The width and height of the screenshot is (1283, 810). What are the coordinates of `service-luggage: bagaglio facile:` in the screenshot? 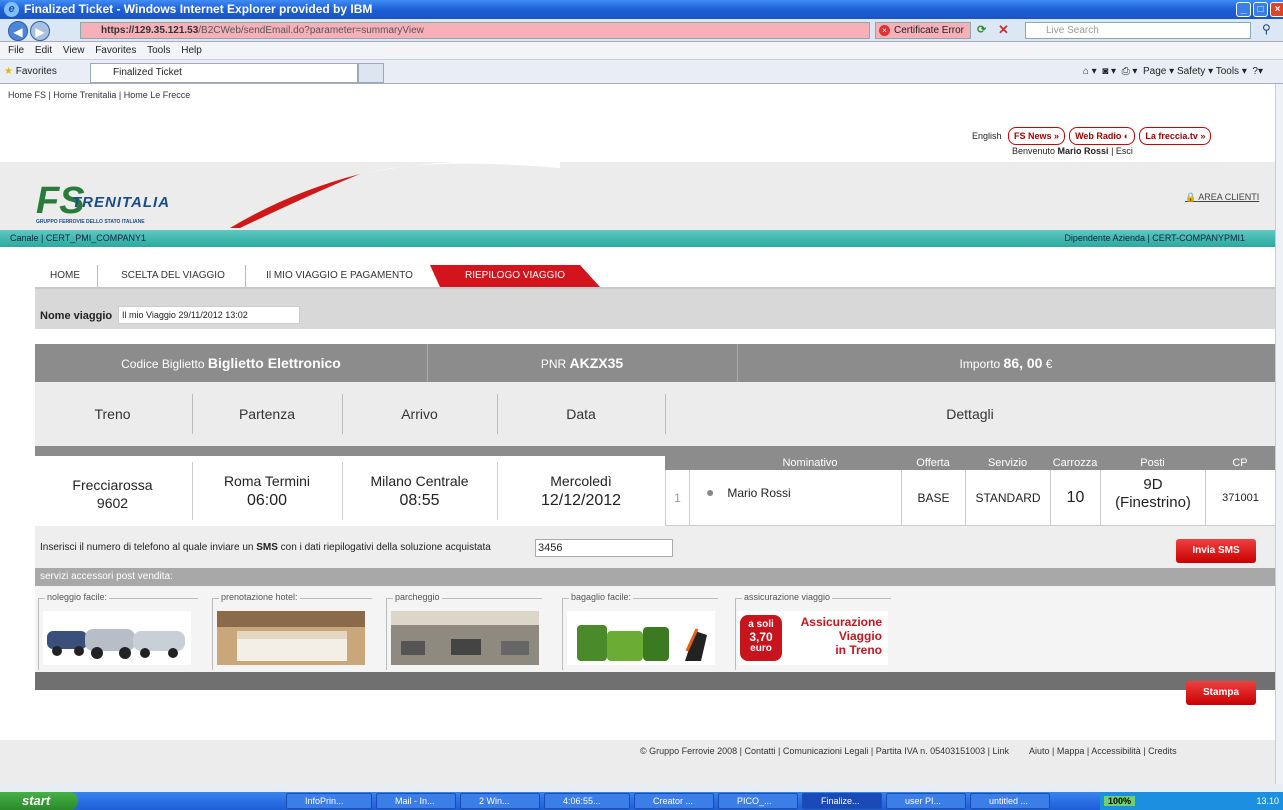 It's located at (640, 631).